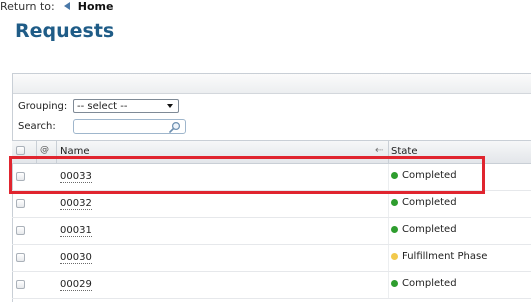 The width and height of the screenshot is (531, 302). I want to click on search-icon, so click(175, 127).